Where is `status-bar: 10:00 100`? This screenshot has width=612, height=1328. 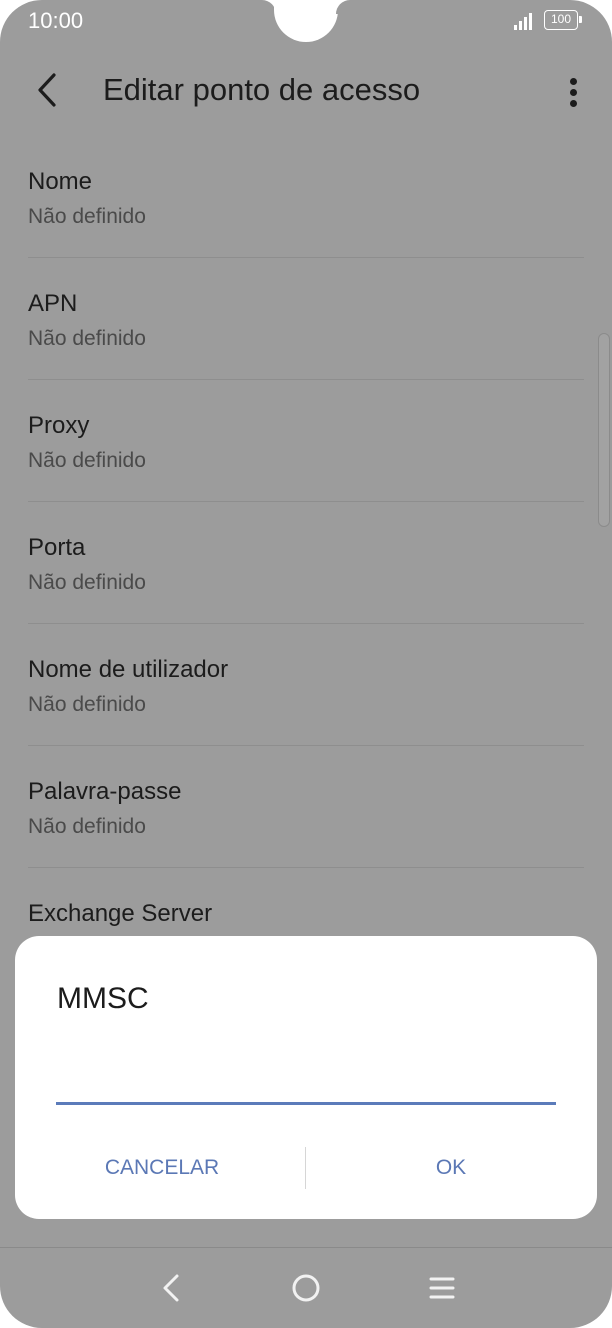
status-bar: 10:00 100 is located at coordinates (306, 22).